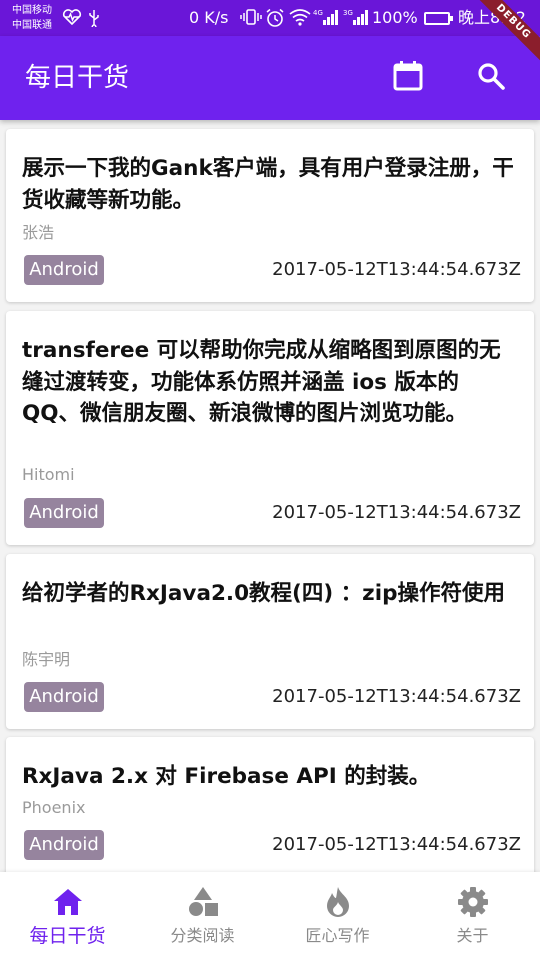 The height and width of the screenshot is (960, 540). What do you see at coordinates (32, 10) in the screenshot?
I see `carrier-name-1: 中国移动` at bounding box center [32, 10].